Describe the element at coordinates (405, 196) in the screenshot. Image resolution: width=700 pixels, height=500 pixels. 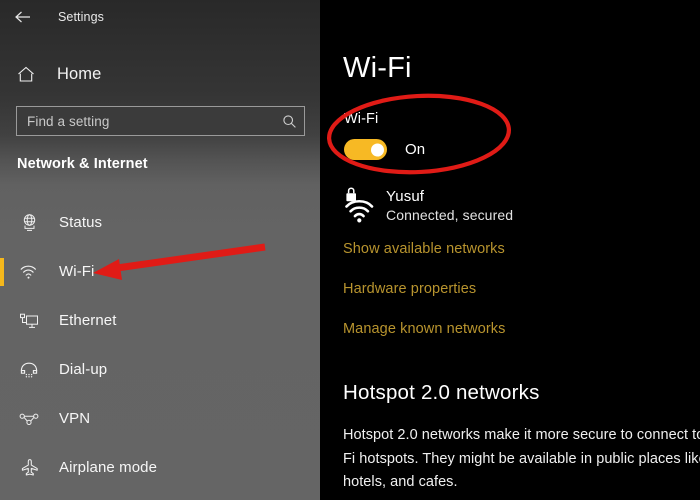
I see `network-name: Yusuf` at that location.